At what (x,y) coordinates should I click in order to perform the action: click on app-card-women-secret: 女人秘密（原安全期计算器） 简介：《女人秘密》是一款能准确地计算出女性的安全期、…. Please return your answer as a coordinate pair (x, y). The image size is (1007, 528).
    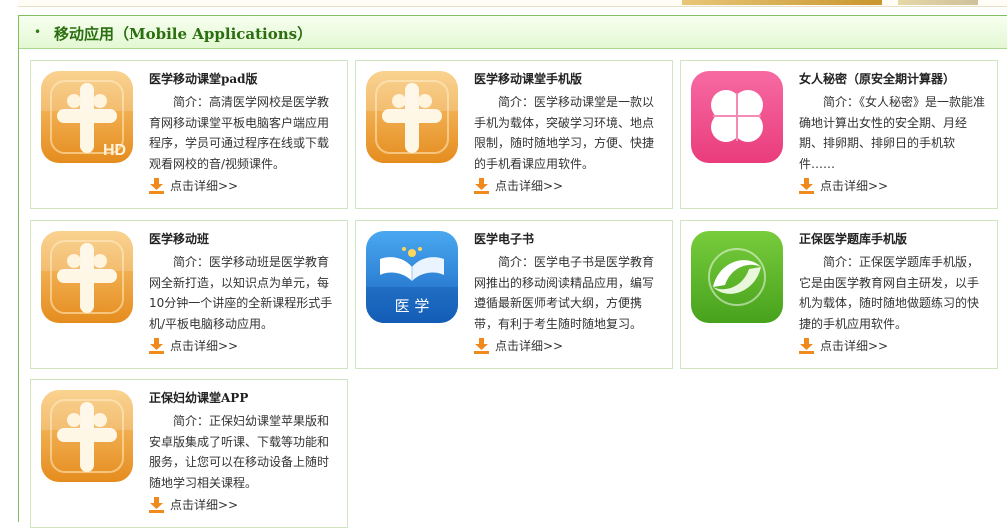
    Looking at the image, I should click on (839, 134).